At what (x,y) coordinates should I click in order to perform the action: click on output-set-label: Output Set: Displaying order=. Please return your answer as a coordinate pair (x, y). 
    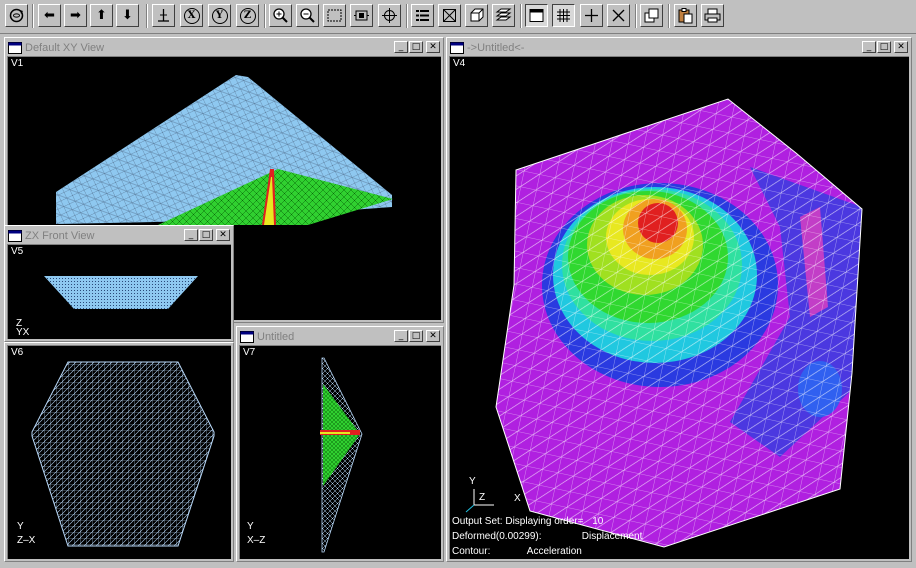
    Looking at the image, I should click on (518, 521).